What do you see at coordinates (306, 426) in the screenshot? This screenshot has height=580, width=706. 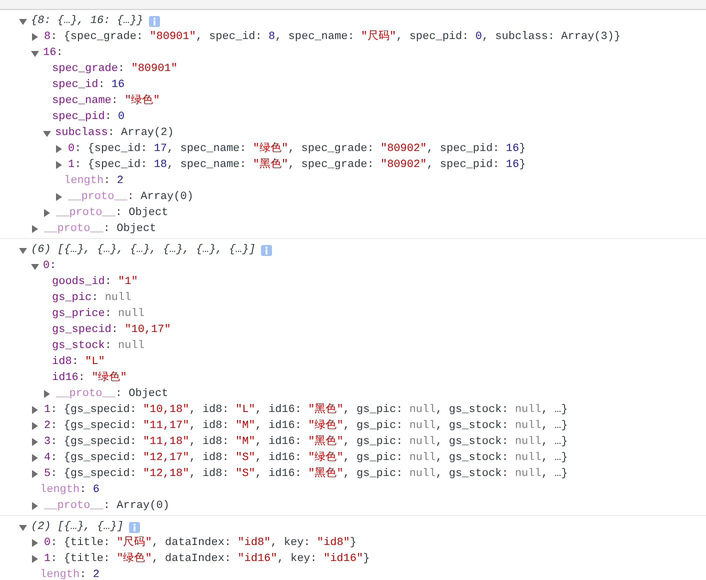 I see `property-text: 2: {gs_specid: "11,17", id8: "M", id16: "绿色", gs_pic: null, gs_stock: null, …}` at bounding box center [306, 426].